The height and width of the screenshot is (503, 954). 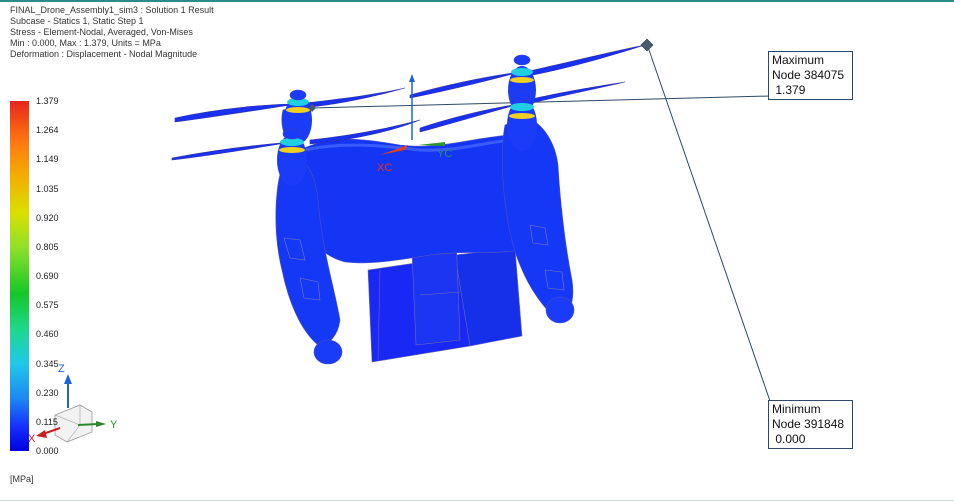 What do you see at coordinates (61, 369) in the screenshot?
I see `triad-z-label: Z` at bounding box center [61, 369].